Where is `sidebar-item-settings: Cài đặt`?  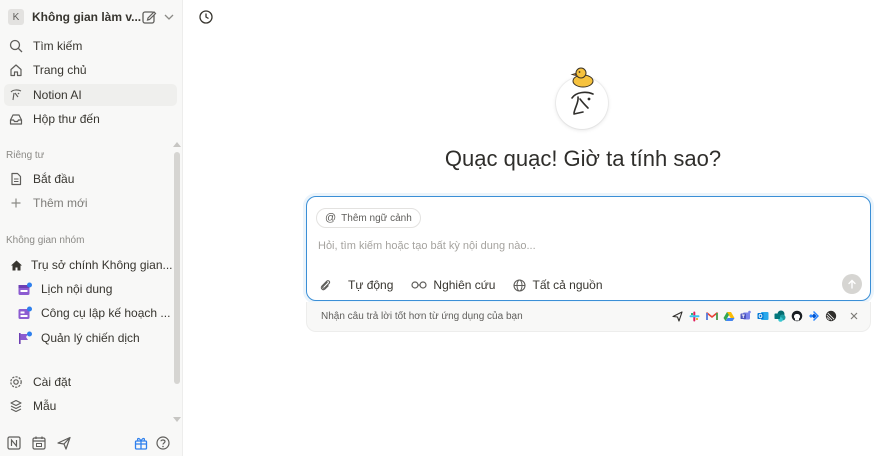
sidebar-item-settings: Cài đặt is located at coordinates (90, 382).